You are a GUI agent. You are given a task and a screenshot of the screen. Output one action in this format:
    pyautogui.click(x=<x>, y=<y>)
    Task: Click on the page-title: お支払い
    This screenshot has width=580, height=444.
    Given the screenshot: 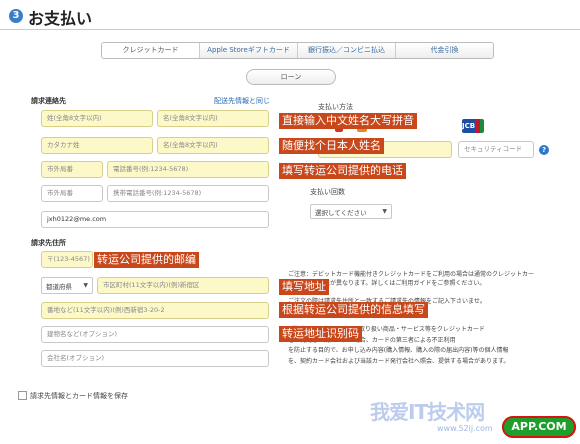 What is the action you would take?
    pyautogui.click(x=60, y=18)
    